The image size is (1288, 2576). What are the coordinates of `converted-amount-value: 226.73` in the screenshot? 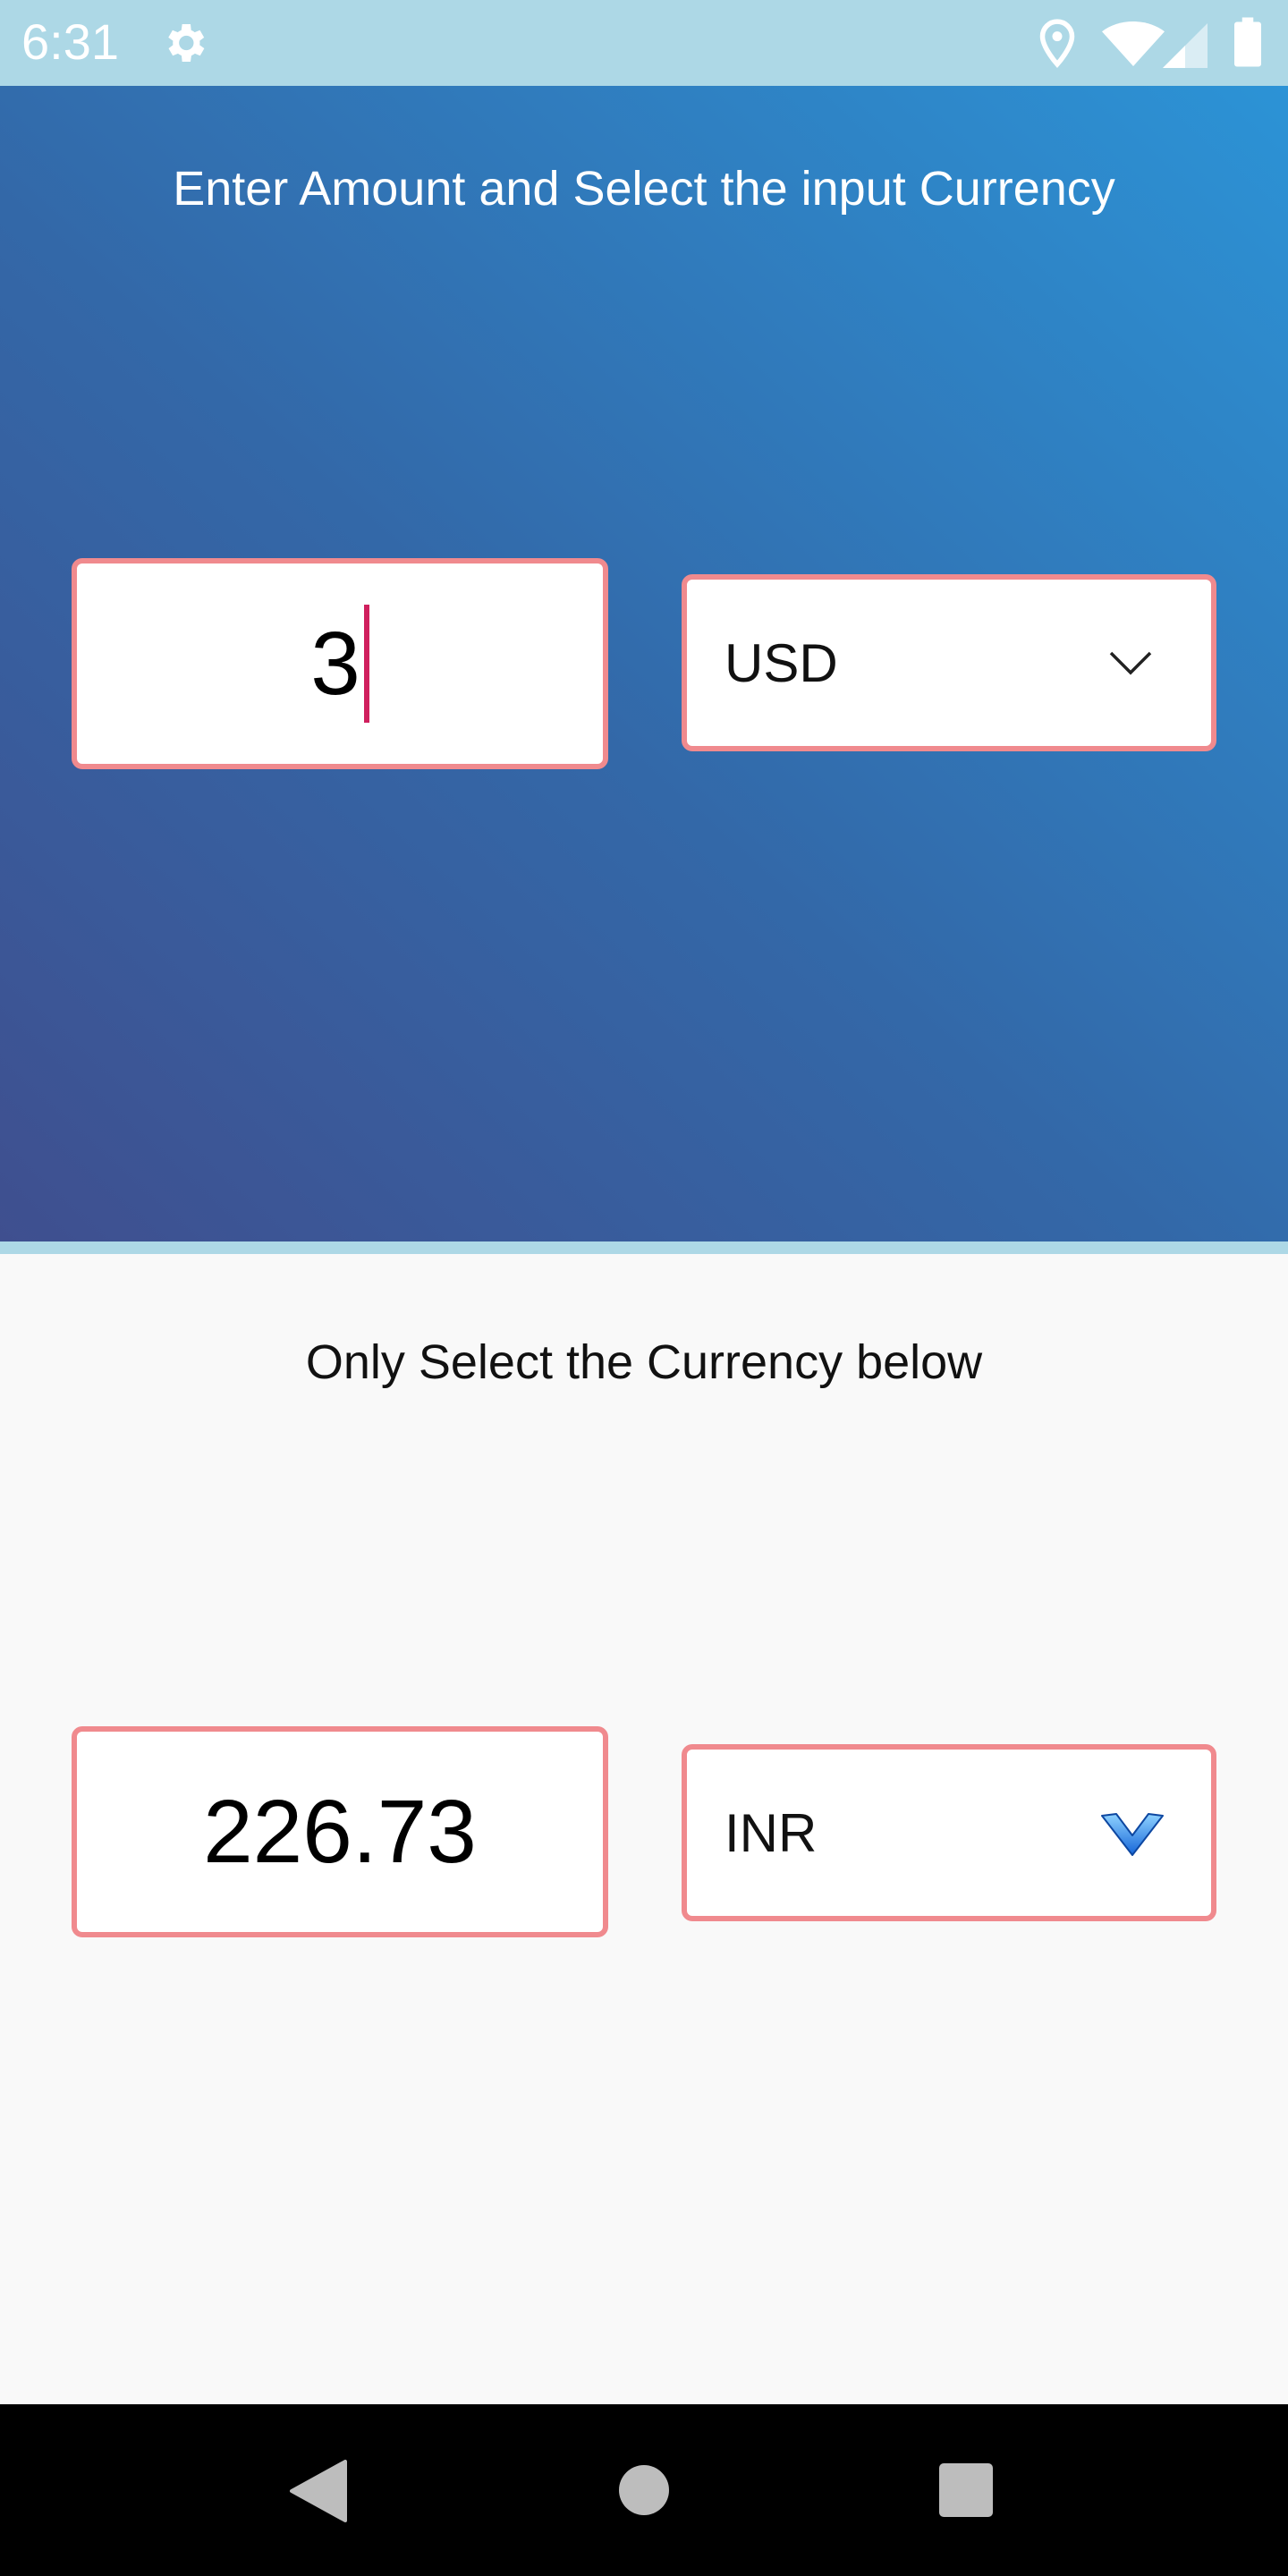 It's located at (340, 1831).